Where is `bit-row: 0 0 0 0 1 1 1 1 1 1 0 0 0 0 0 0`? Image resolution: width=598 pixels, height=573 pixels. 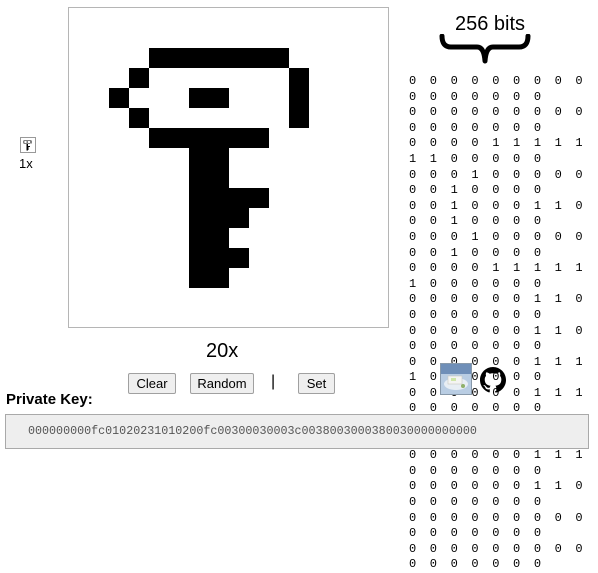
bit-row: 0 0 0 0 1 1 1 1 1 1 0 0 0 0 0 0 is located at coordinates (497, 276).